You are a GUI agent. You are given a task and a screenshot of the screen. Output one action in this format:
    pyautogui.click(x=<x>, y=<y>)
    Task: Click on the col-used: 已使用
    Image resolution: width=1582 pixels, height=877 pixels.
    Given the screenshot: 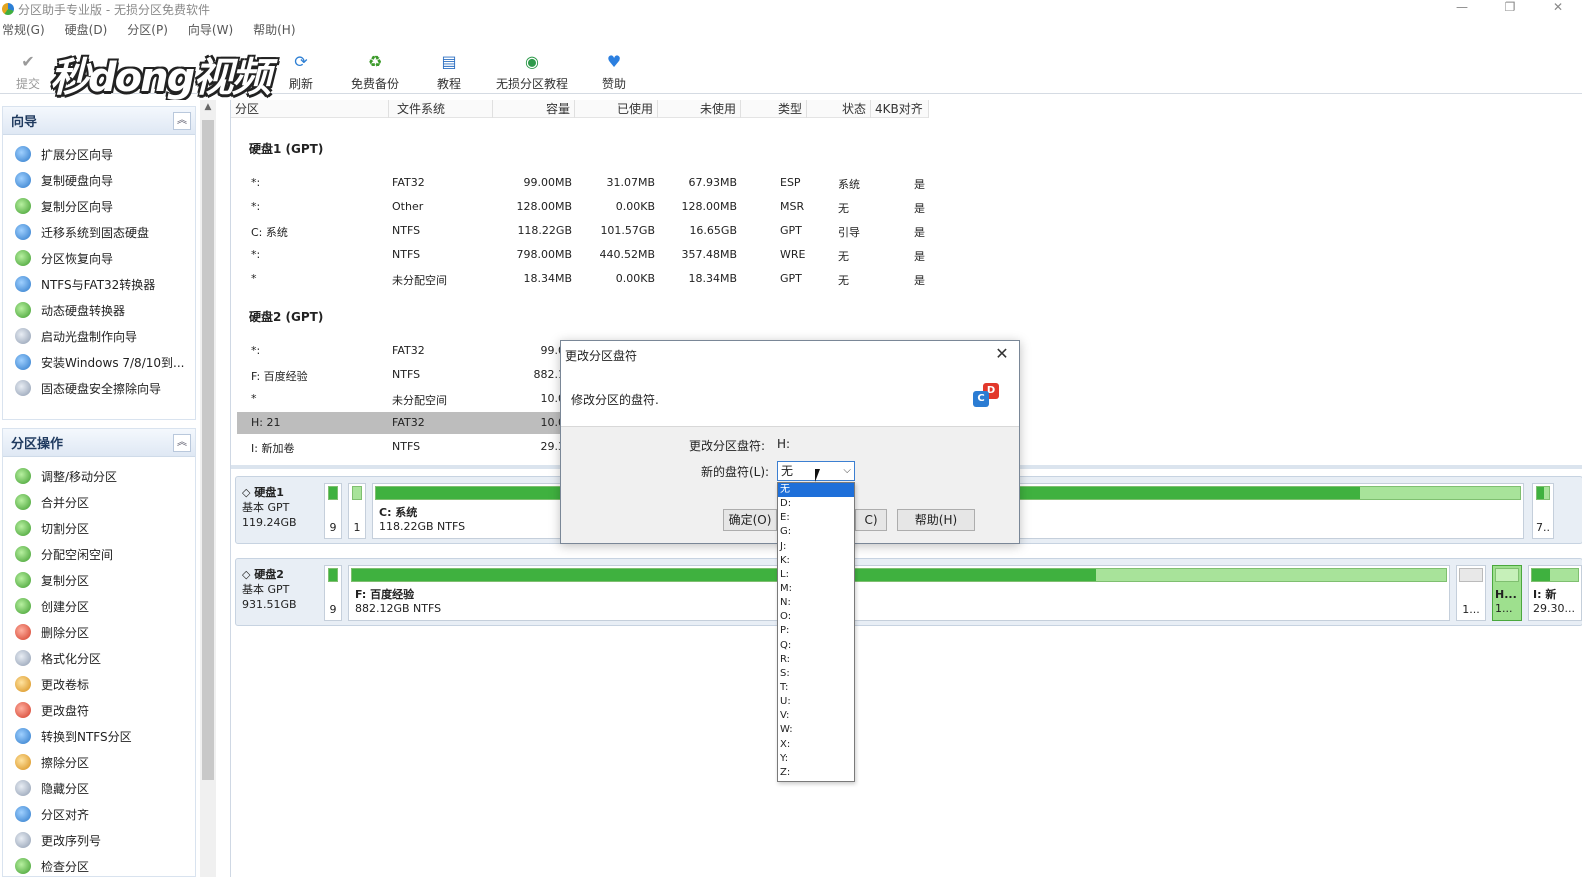 What is the action you would take?
    pyautogui.click(x=616, y=109)
    